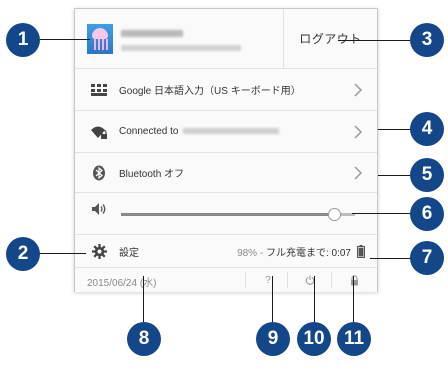 The width and height of the screenshot is (448, 373). I want to click on callout-11: 11, so click(354, 339).